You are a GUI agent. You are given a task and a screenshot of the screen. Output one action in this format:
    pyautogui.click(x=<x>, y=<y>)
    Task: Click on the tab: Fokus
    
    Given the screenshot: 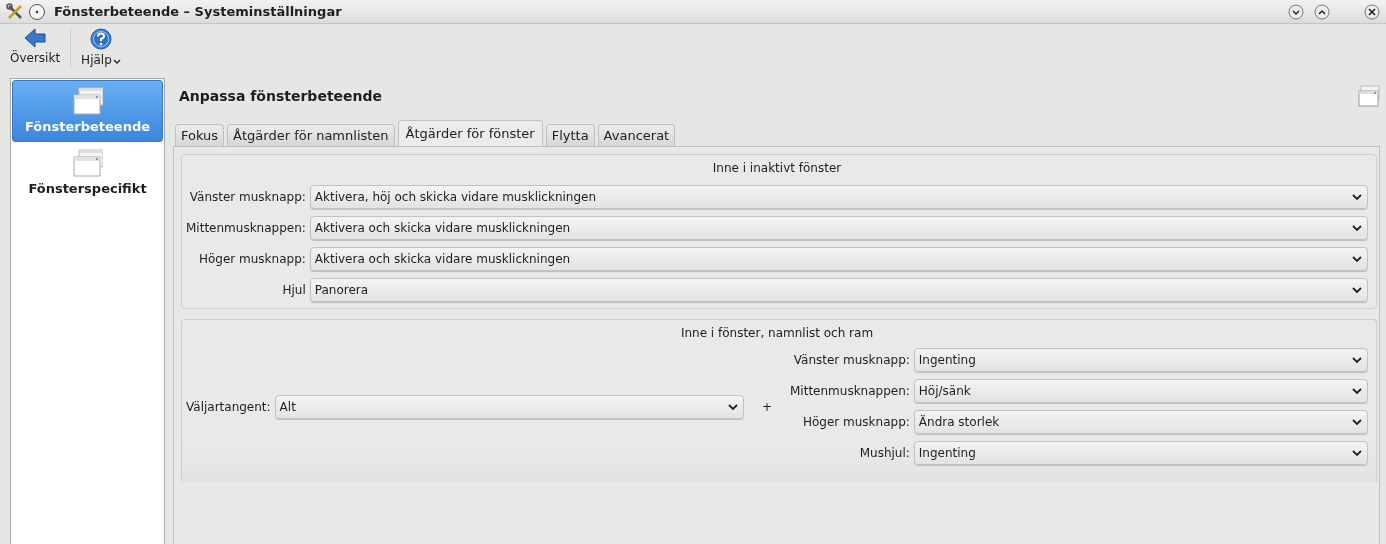 What is the action you would take?
    pyautogui.click(x=200, y=135)
    